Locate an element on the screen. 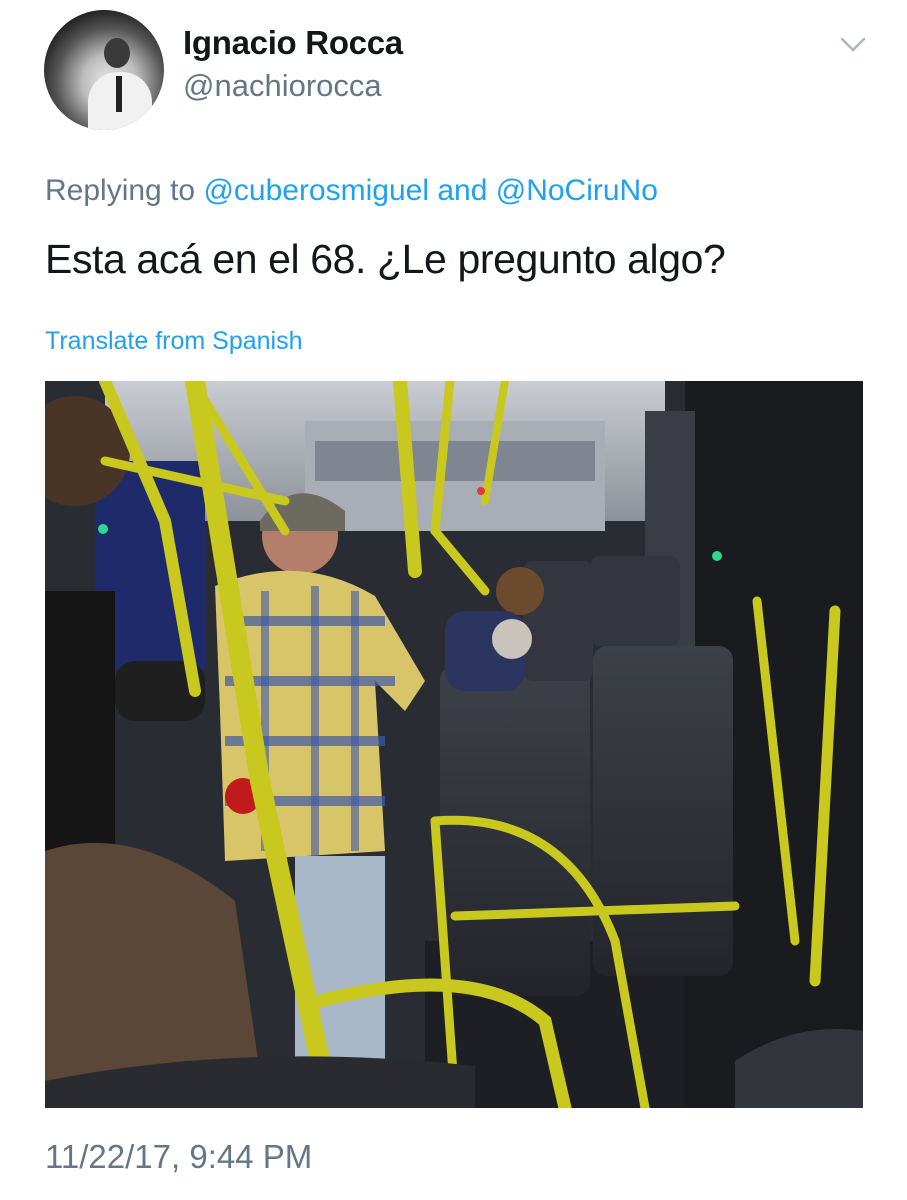  mention-link: @cuberosmiguel is located at coordinates (316, 190).